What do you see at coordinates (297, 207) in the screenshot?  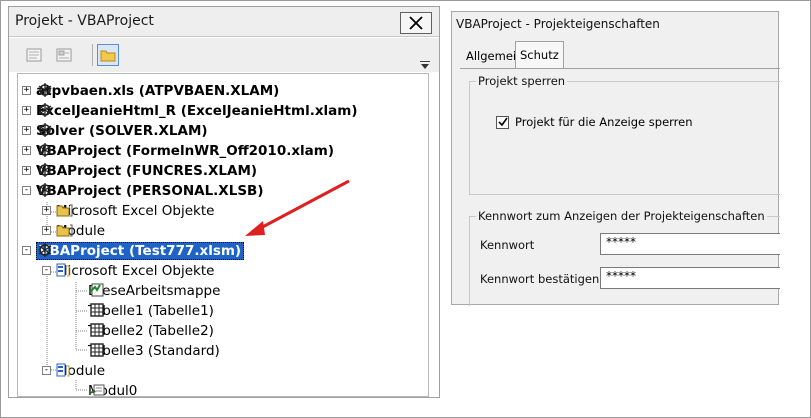 I see `annotation-arrow` at bounding box center [297, 207].